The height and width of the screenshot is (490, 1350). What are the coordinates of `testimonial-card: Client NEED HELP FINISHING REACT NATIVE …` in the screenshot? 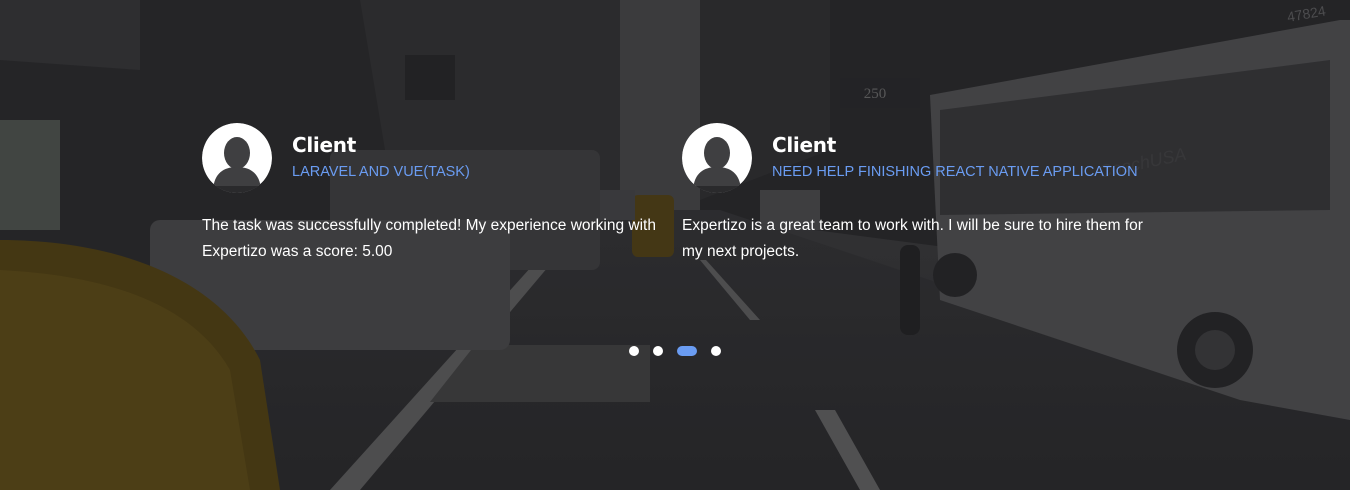 It's located at (922, 194).